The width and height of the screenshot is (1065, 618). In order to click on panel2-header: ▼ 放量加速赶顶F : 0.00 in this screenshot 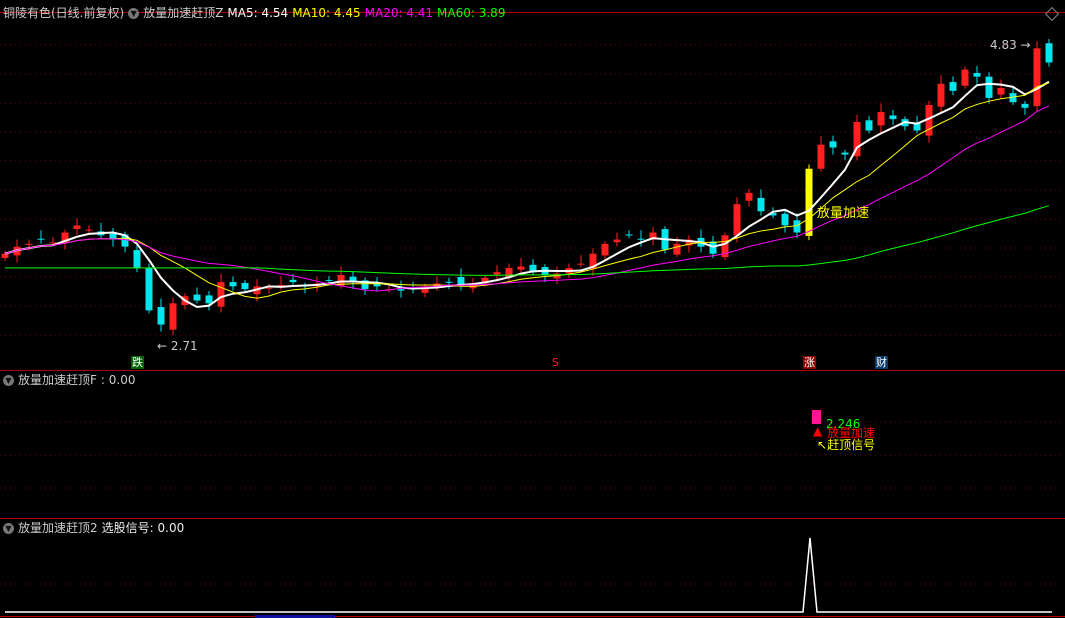, I will do `click(69, 380)`.